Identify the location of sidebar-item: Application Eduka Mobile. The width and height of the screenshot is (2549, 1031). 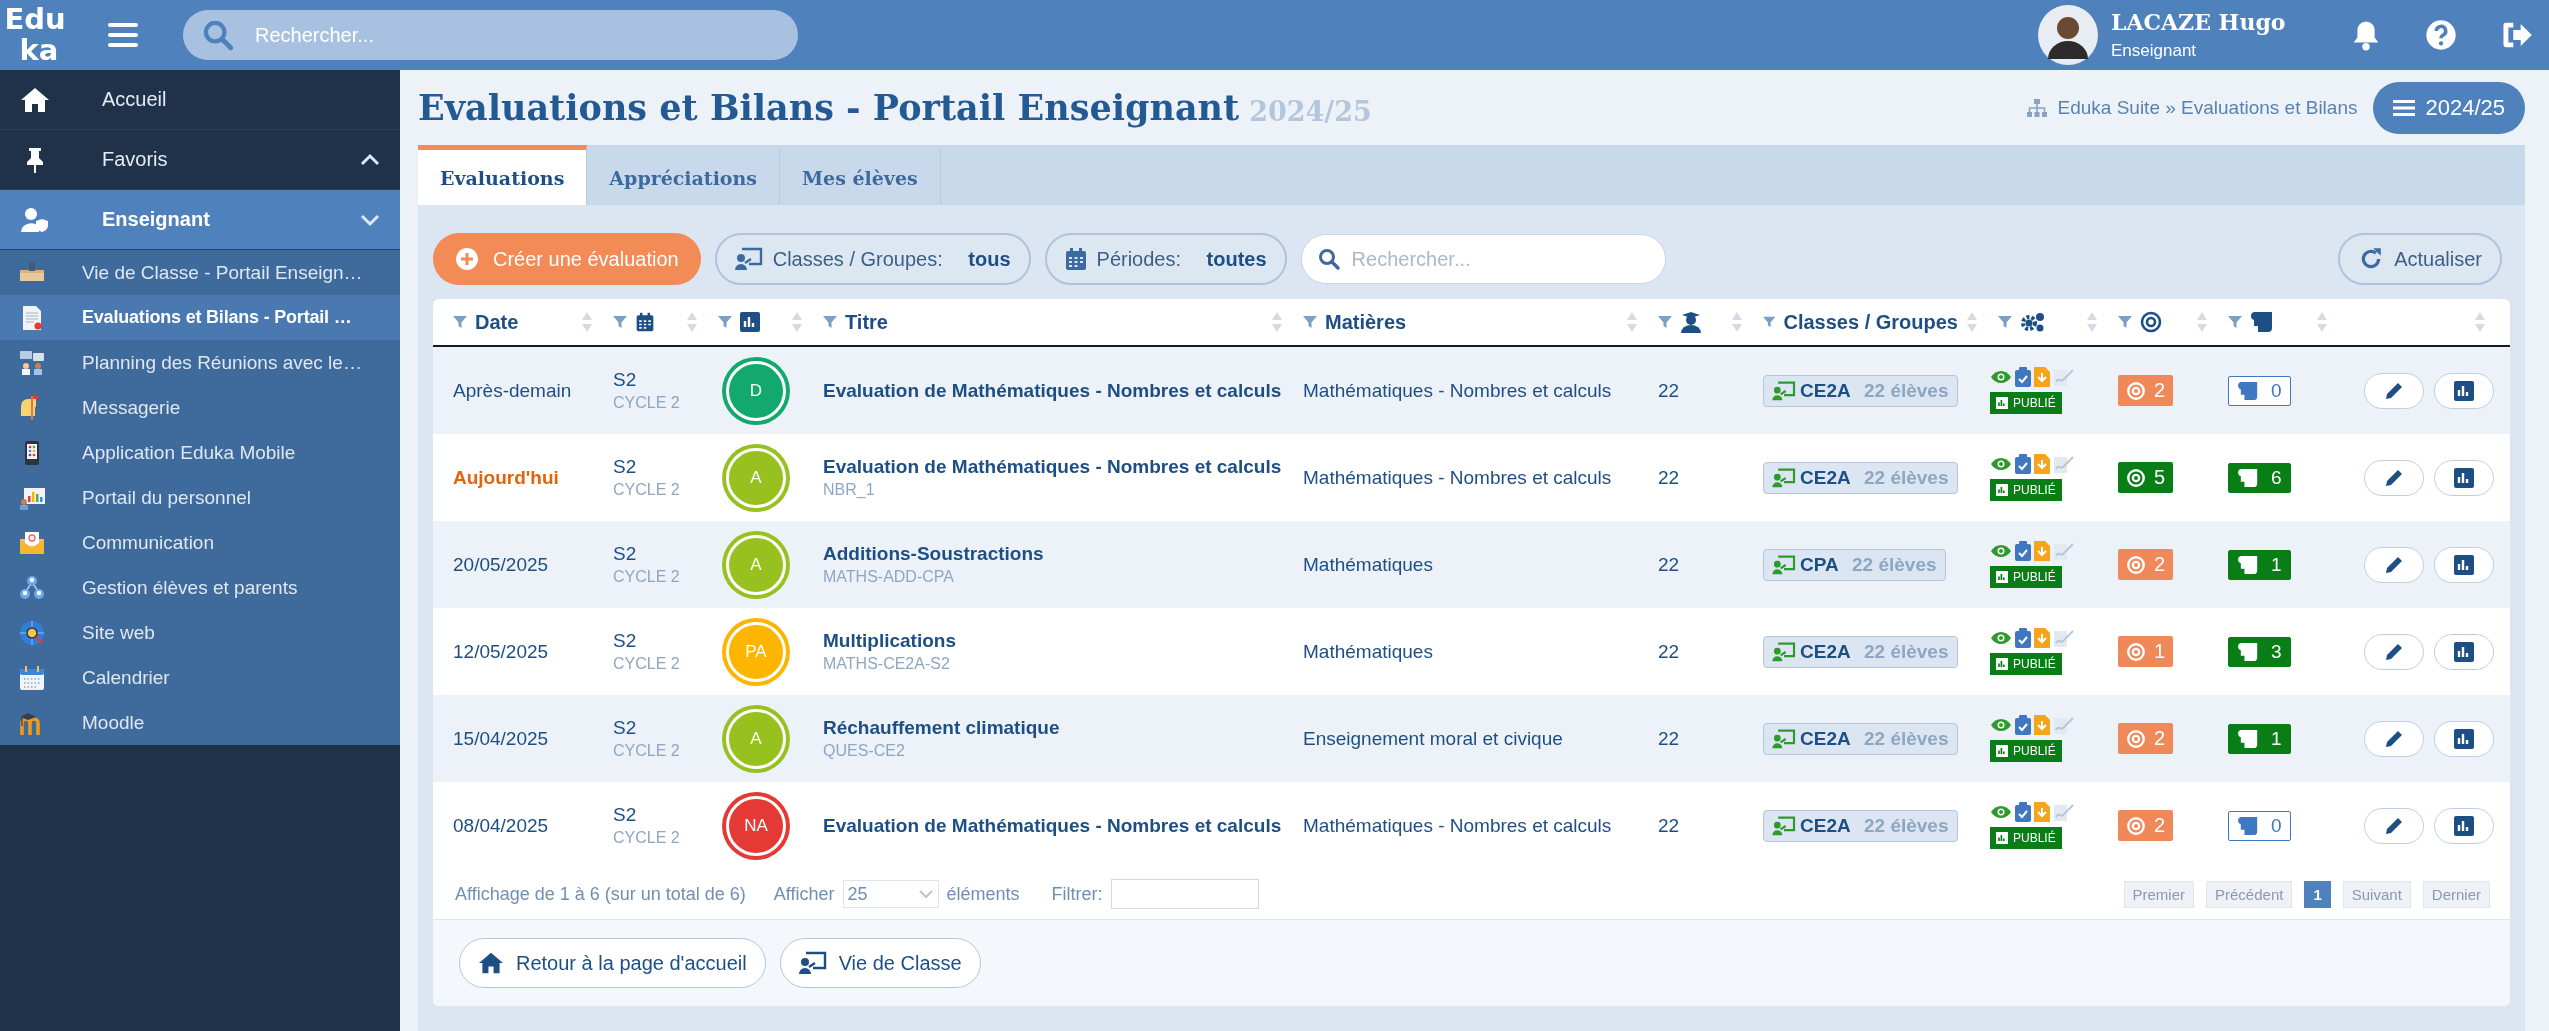
(200, 452).